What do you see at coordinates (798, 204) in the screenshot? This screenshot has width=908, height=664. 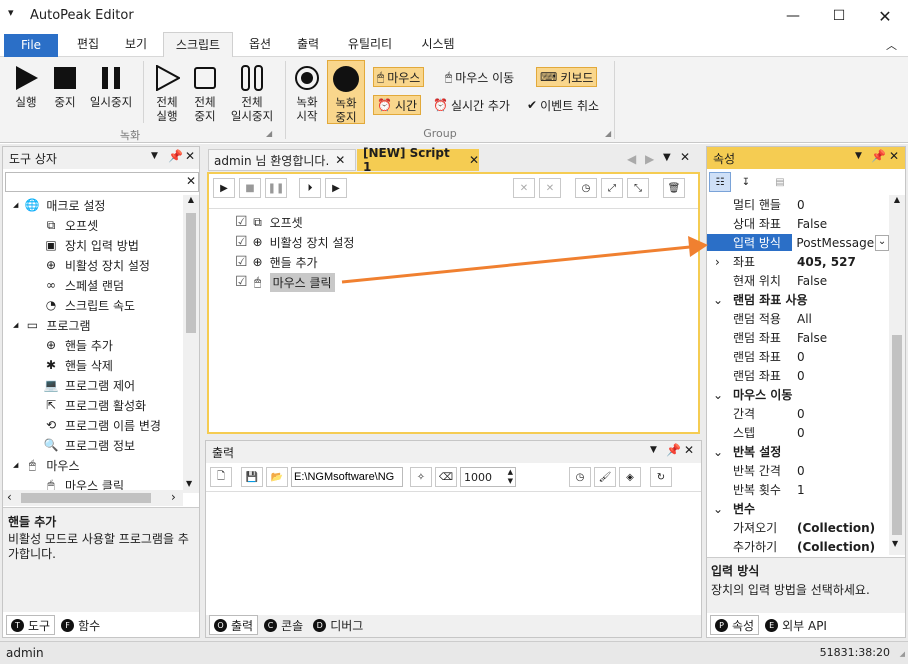 I see `property-row: 멀티 핸들 0` at bounding box center [798, 204].